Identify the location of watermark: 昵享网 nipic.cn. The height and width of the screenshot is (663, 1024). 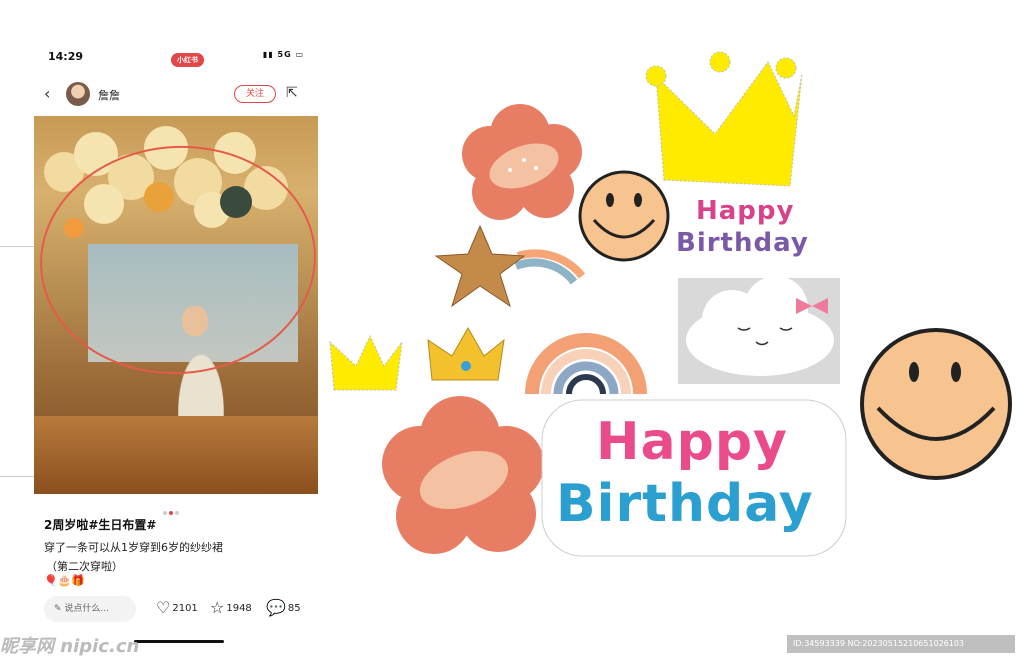
(70, 646).